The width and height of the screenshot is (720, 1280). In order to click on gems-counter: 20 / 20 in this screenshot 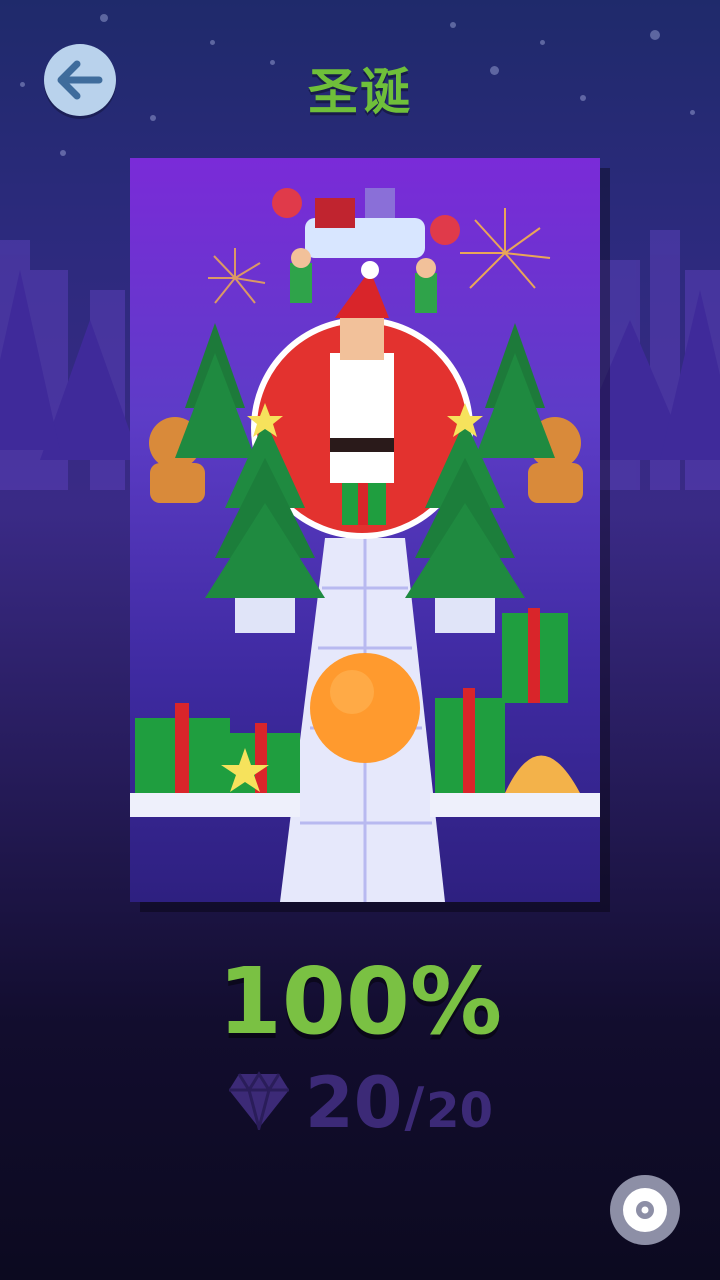, I will do `click(360, 1103)`.